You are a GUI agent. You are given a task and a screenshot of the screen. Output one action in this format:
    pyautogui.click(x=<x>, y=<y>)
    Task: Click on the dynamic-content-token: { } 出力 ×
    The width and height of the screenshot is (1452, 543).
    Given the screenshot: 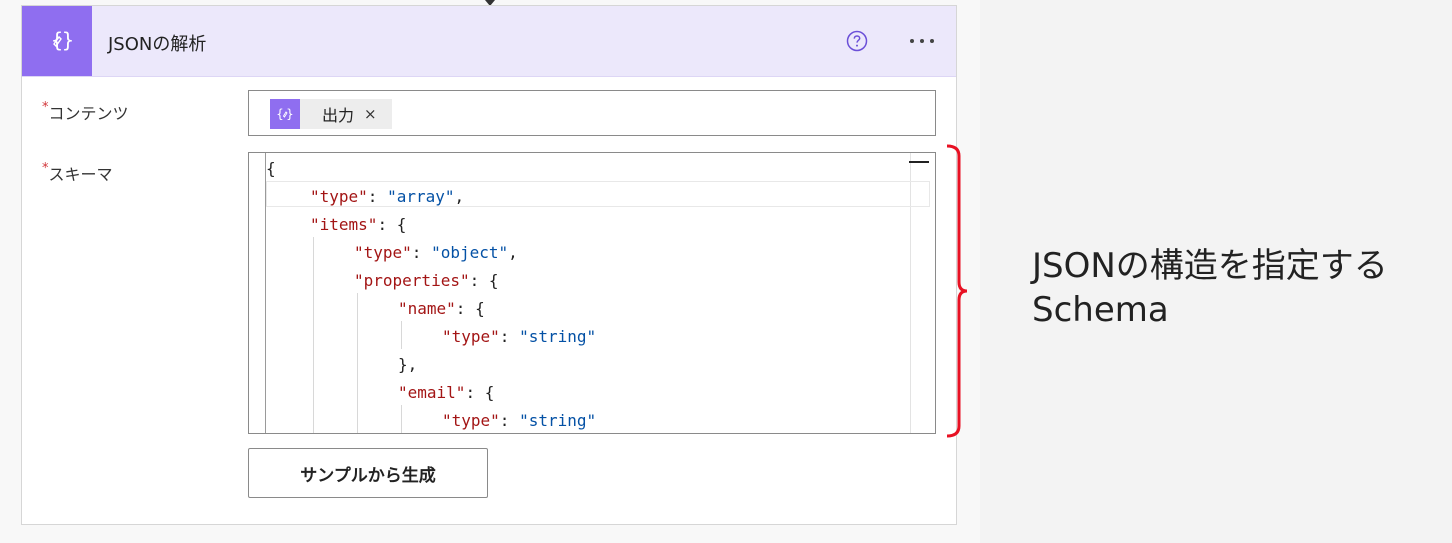 What is the action you would take?
    pyautogui.click(x=331, y=114)
    